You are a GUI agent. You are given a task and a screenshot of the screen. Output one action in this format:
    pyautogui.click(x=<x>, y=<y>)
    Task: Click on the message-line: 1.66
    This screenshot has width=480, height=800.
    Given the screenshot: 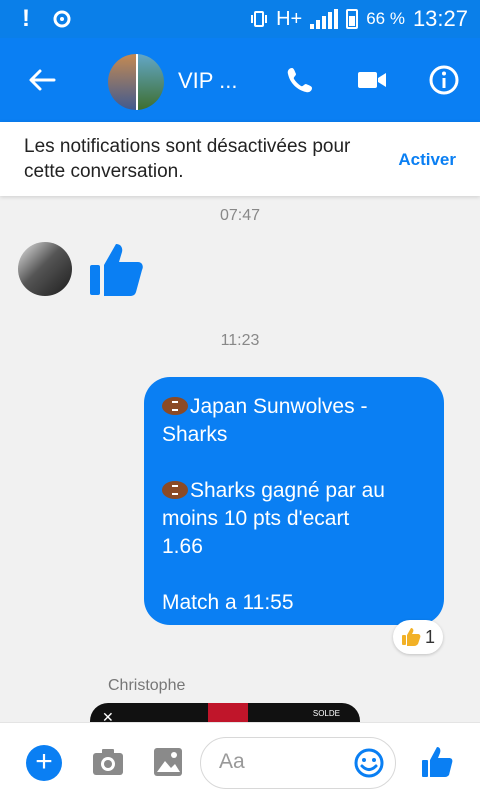 What is the action you would take?
    pyautogui.click(x=182, y=546)
    